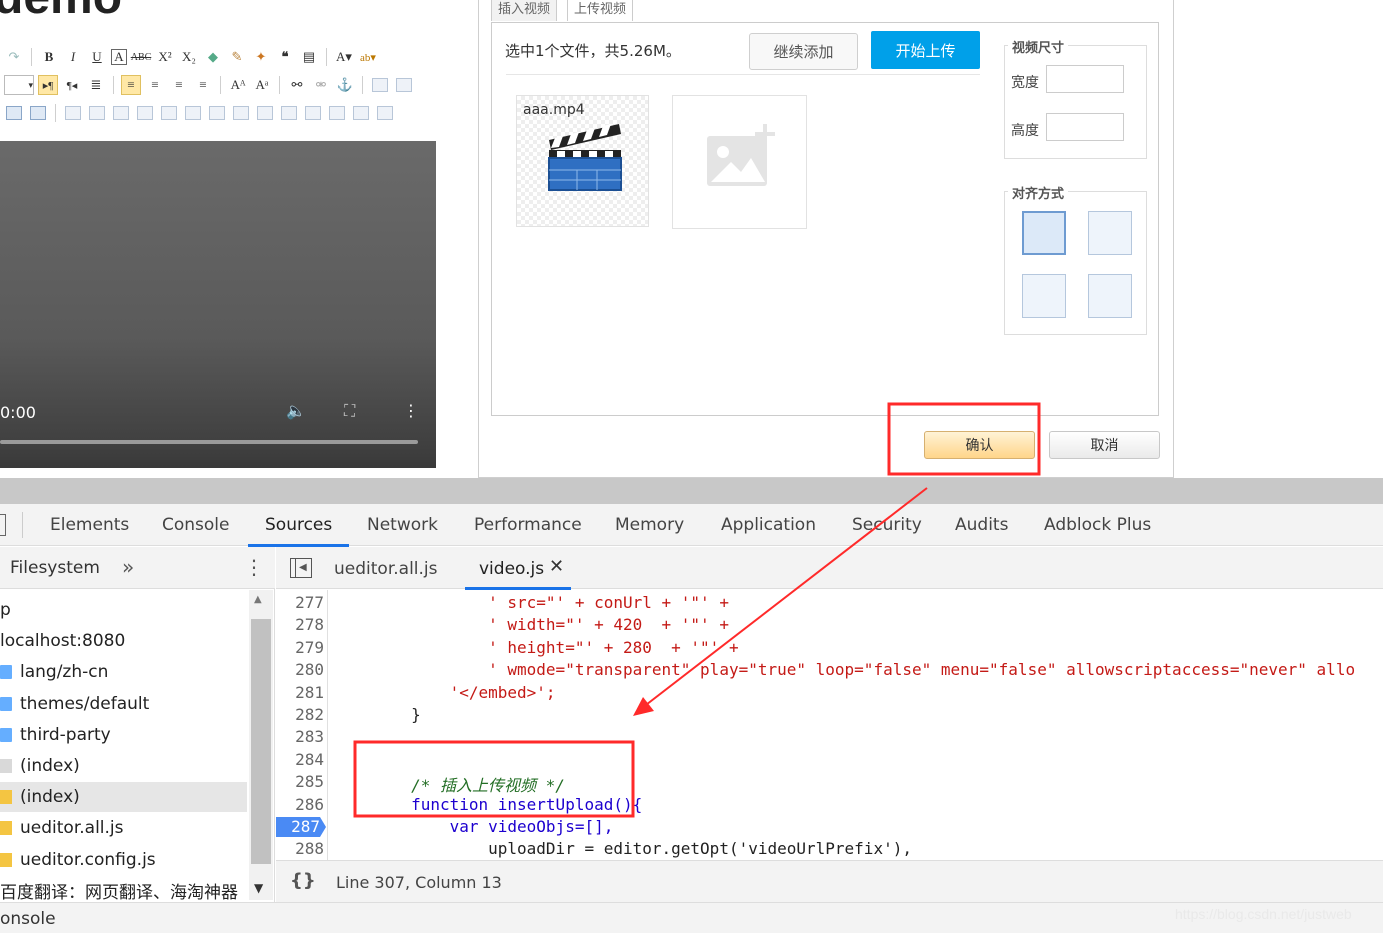  I want to click on confirm-button: 确认, so click(979, 445).